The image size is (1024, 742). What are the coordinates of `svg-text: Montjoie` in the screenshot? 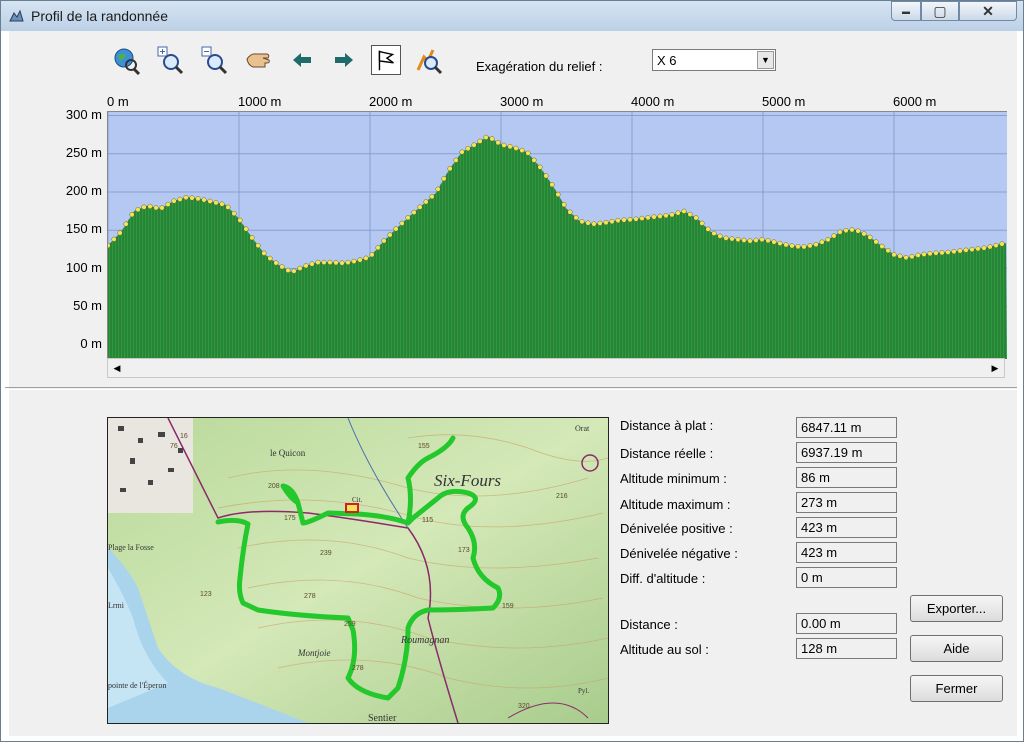 It's located at (314, 653).